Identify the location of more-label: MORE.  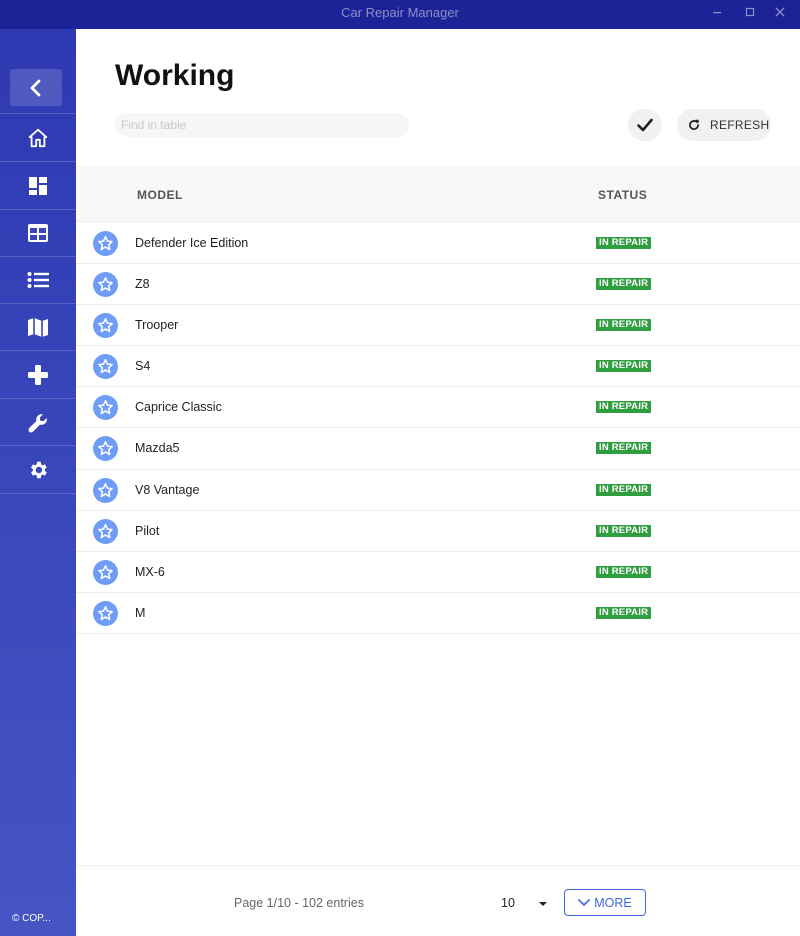
(613, 902).